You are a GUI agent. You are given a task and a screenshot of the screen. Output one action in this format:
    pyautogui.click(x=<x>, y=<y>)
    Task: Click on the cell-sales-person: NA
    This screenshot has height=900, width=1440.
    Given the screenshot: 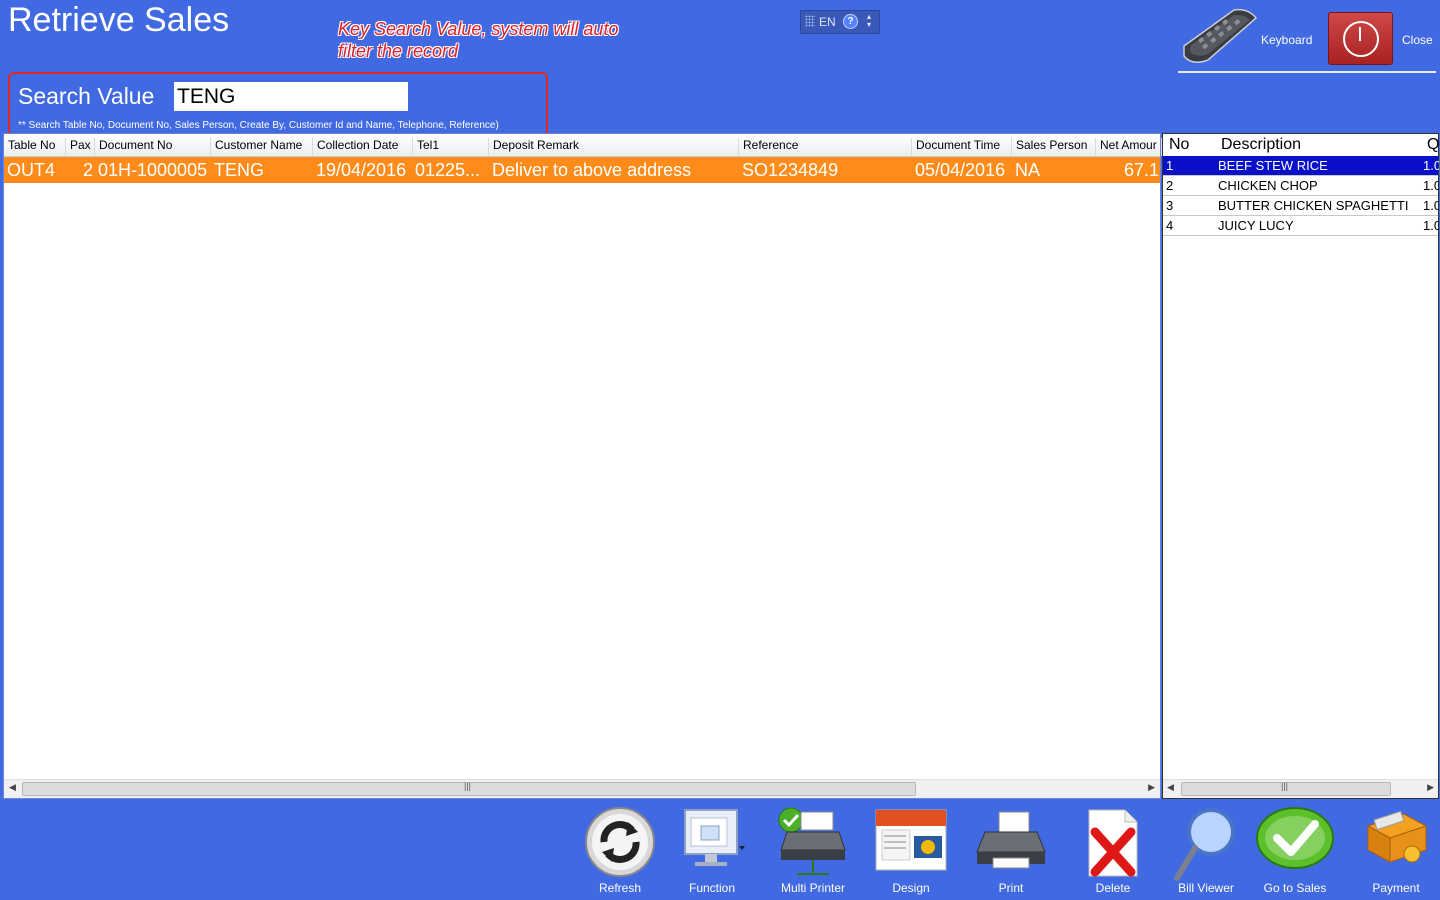 What is the action you would take?
    pyautogui.click(x=1028, y=170)
    